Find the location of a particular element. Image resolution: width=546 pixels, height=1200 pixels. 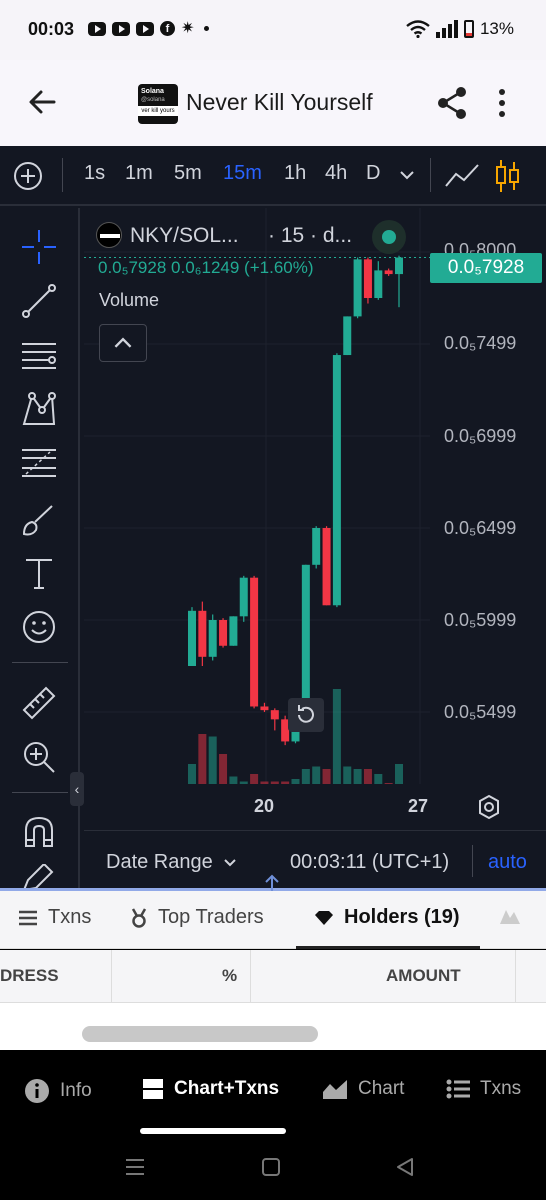

chart-type-candles-icon is located at coordinates (508, 176).